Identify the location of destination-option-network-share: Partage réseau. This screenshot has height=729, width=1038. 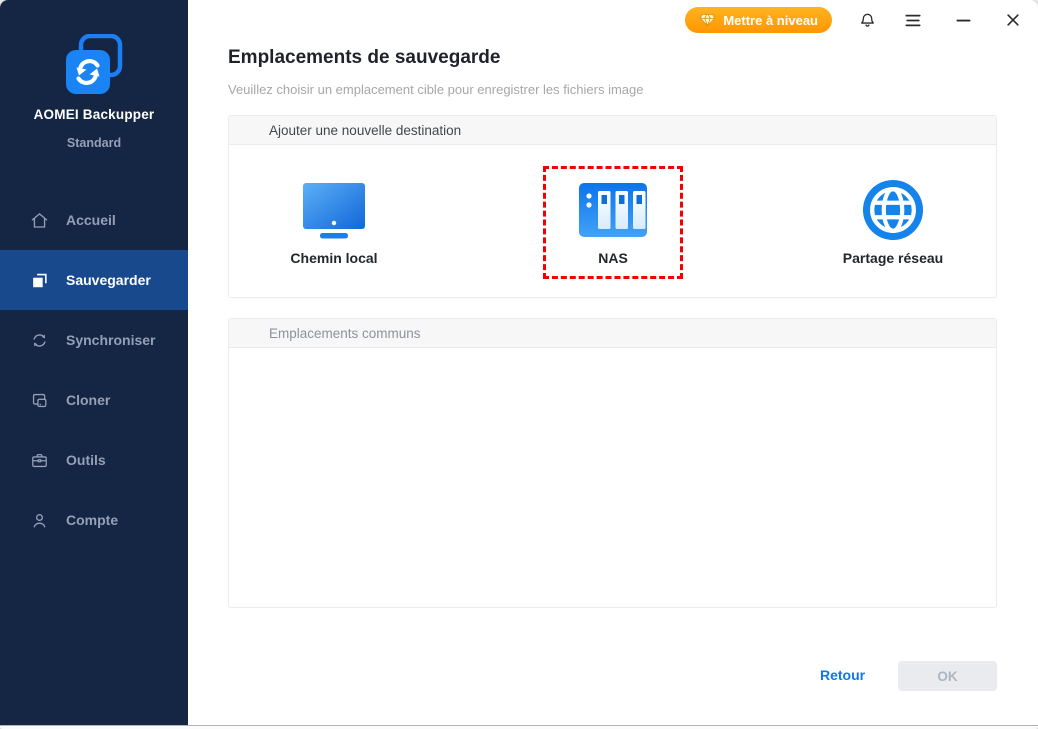
(893, 222).